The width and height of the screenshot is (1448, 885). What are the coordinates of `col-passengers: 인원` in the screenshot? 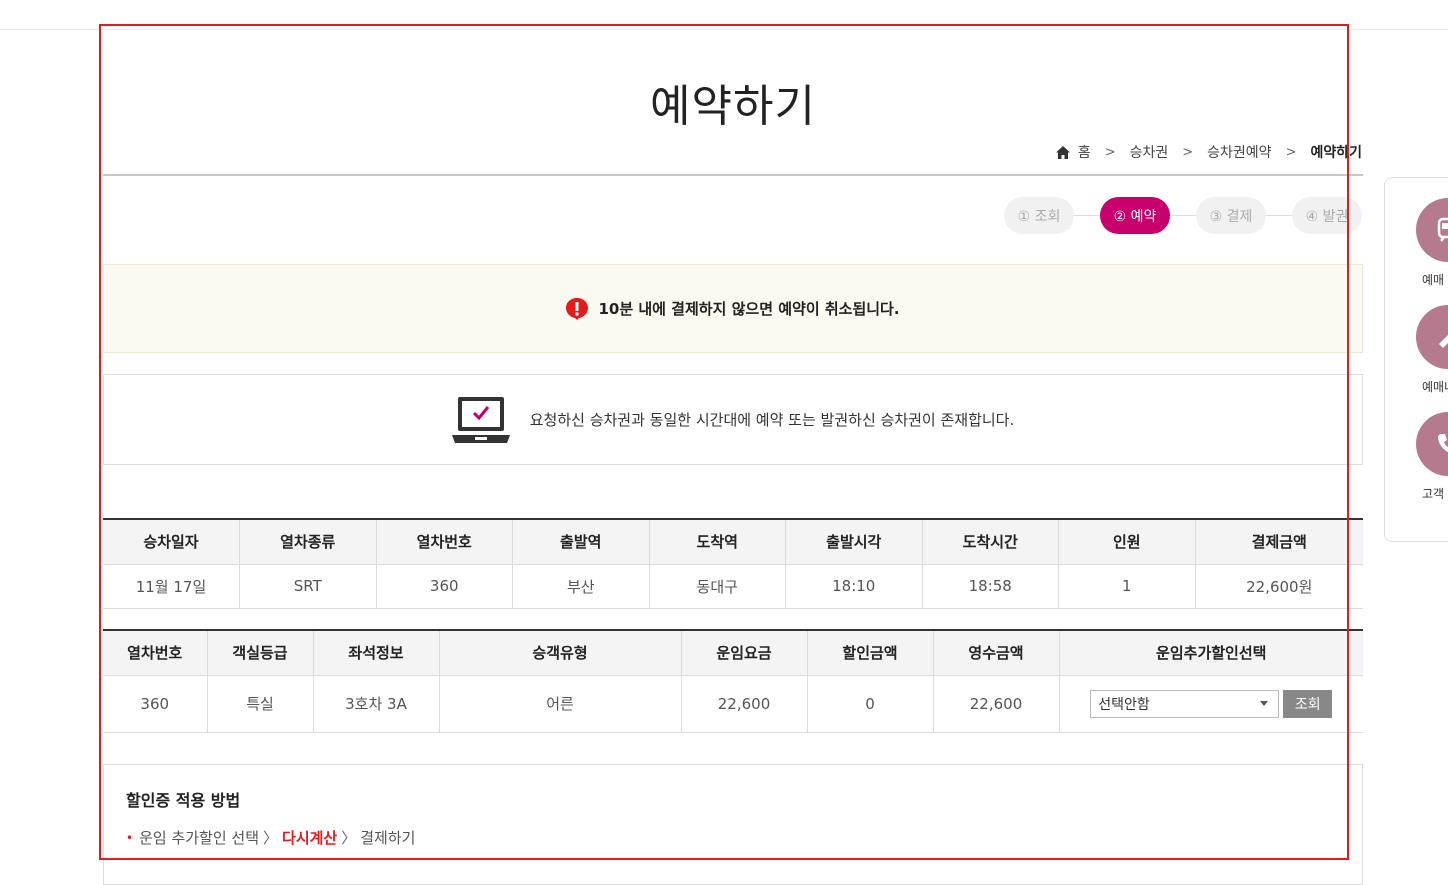 It's located at (1127, 542).